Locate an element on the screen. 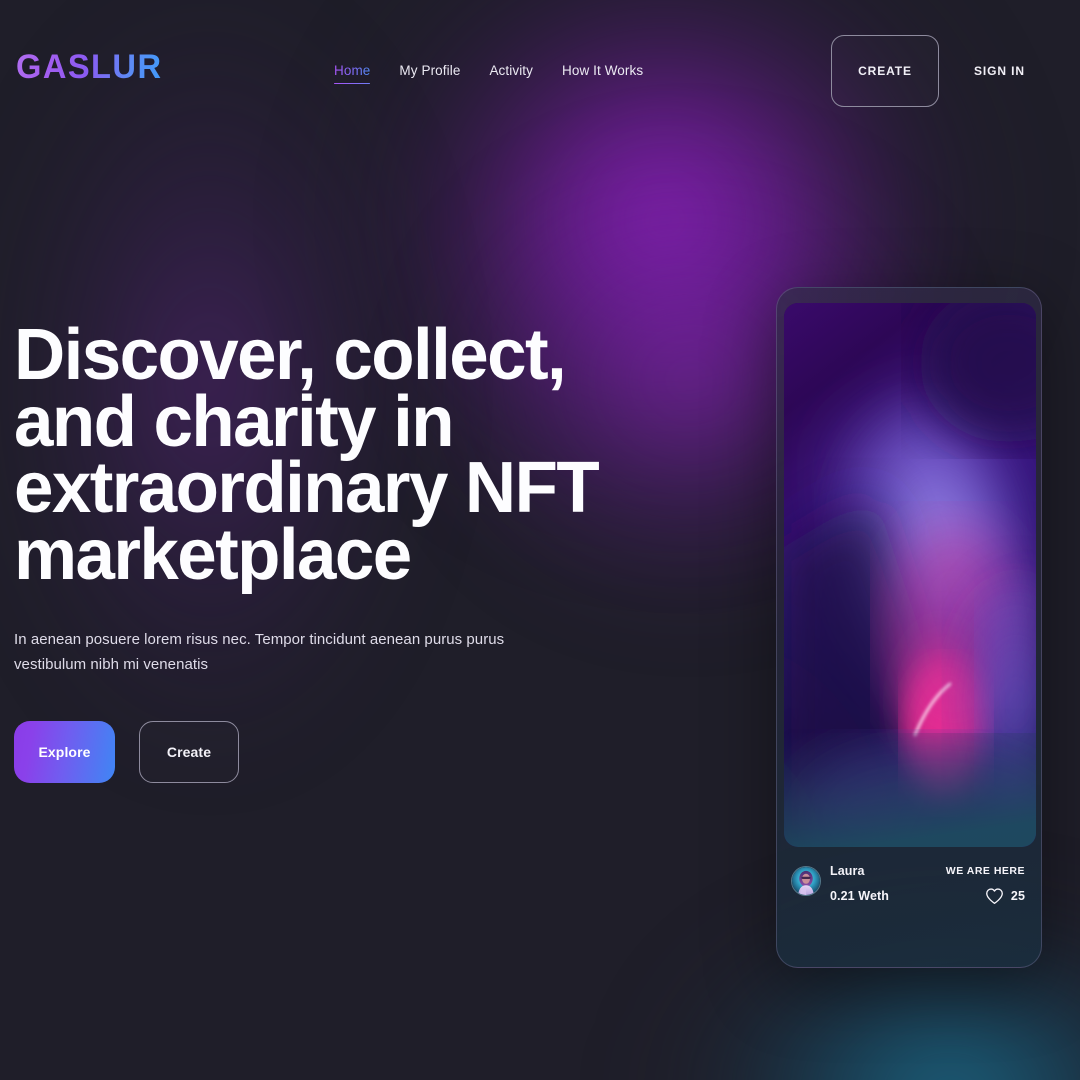  headline-line-2: and charity in is located at coordinates (234, 421).